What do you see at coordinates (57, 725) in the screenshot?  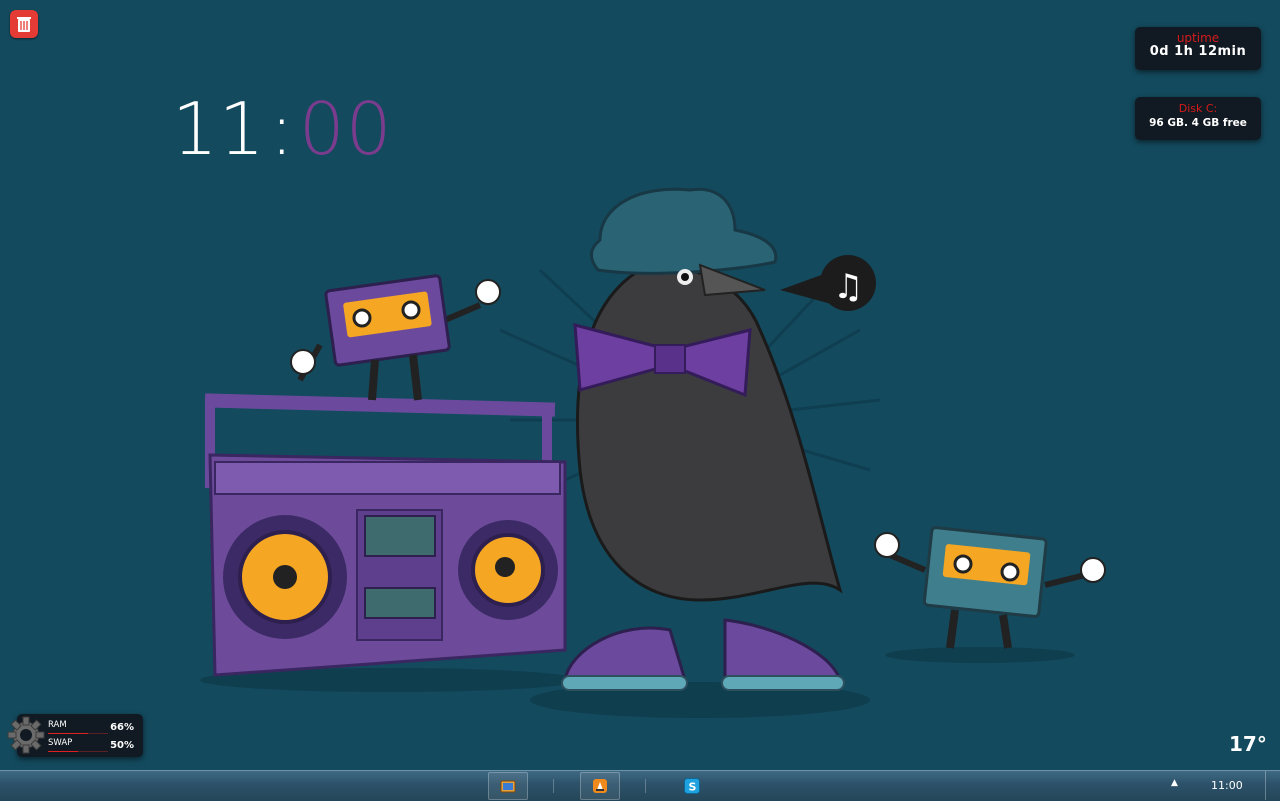 I see `ram-label: RAM` at bounding box center [57, 725].